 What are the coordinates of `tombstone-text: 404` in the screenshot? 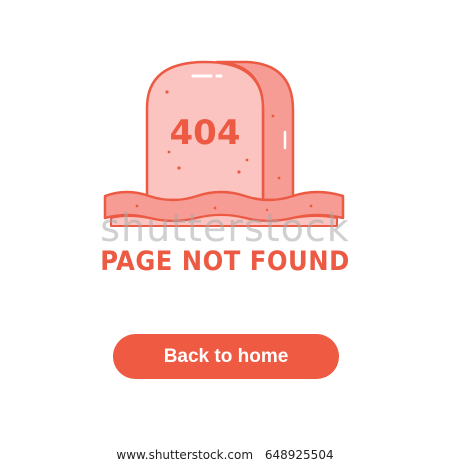 It's located at (205, 133).